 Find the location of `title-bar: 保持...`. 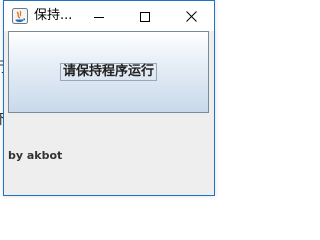

title-bar: 保持... is located at coordinates (109, 16).